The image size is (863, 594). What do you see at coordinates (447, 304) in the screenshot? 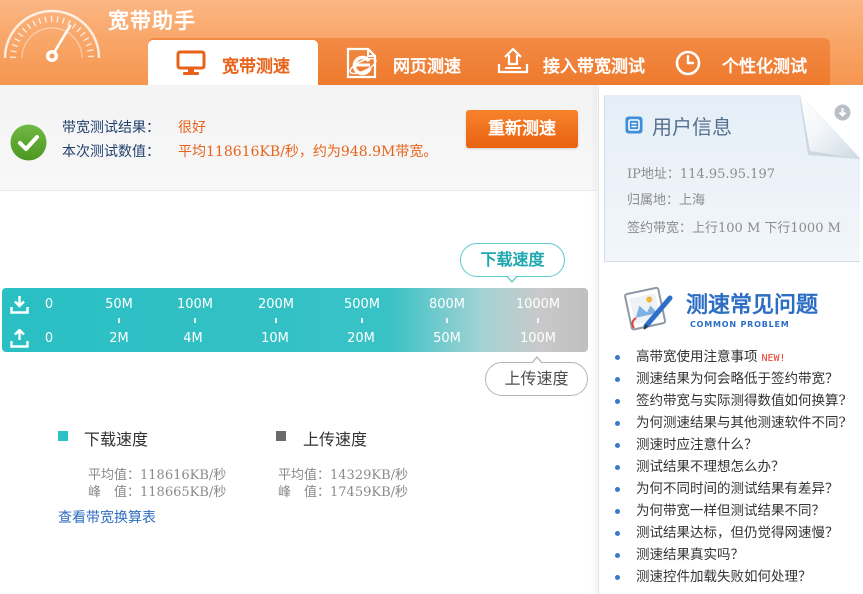
I see `download-scale-label: 800M` at bounding box center [447, 304].